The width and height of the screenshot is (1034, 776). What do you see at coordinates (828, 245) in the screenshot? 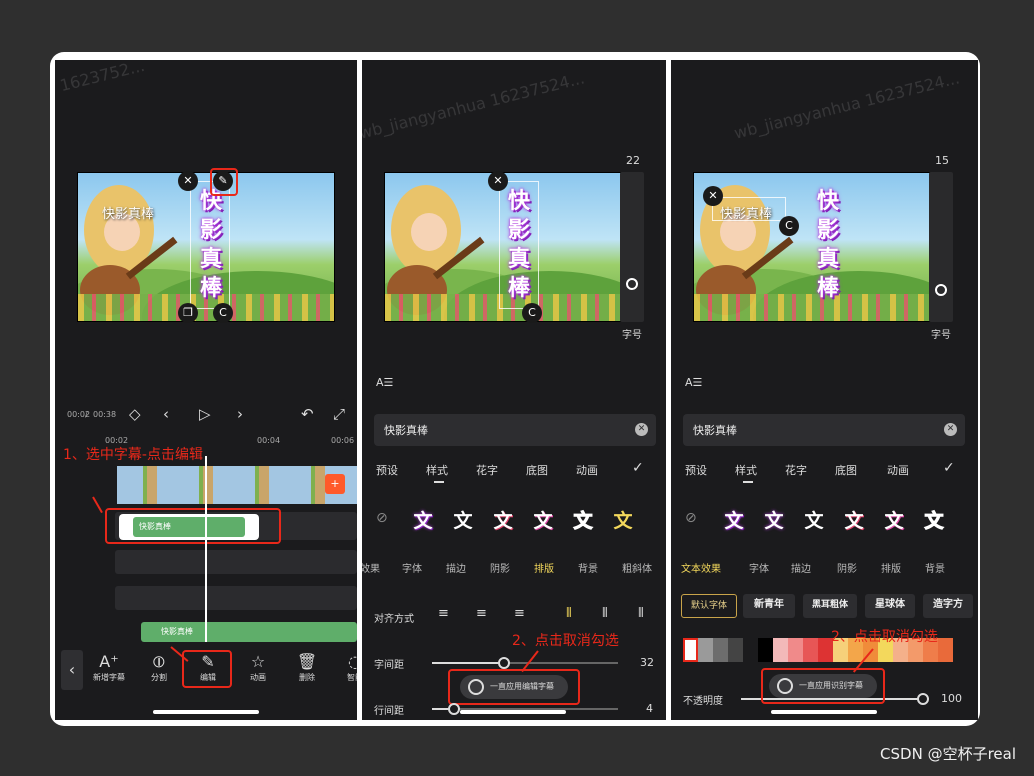
I see `vertical-caption: 快影 真棒` at bounding box center [828, 245].